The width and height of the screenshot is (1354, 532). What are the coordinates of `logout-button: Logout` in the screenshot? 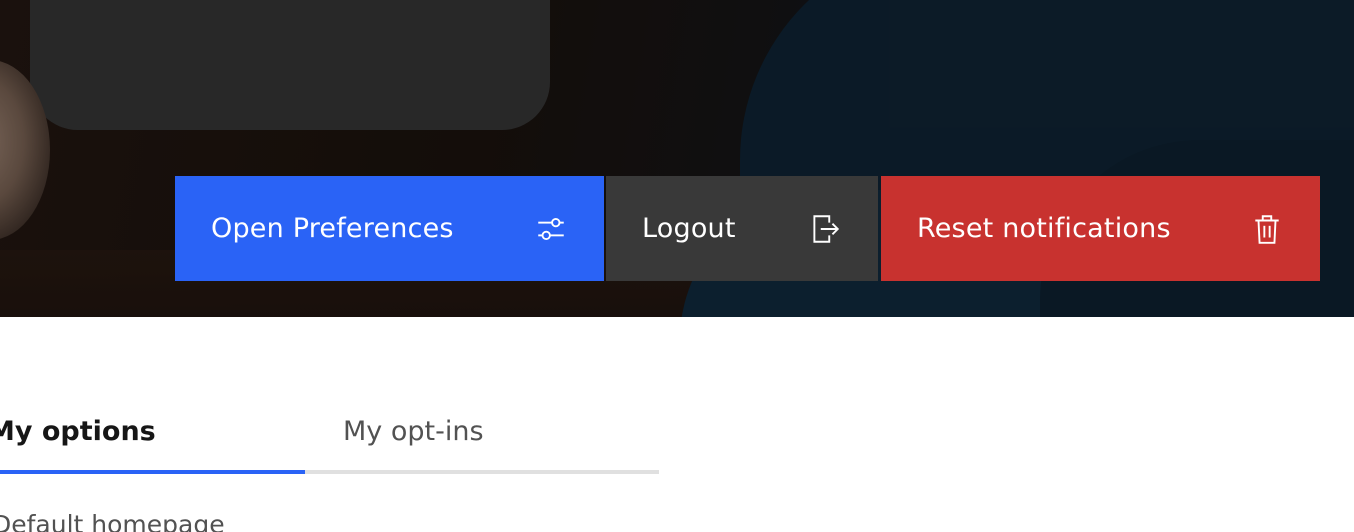 It's located at (742, 228).